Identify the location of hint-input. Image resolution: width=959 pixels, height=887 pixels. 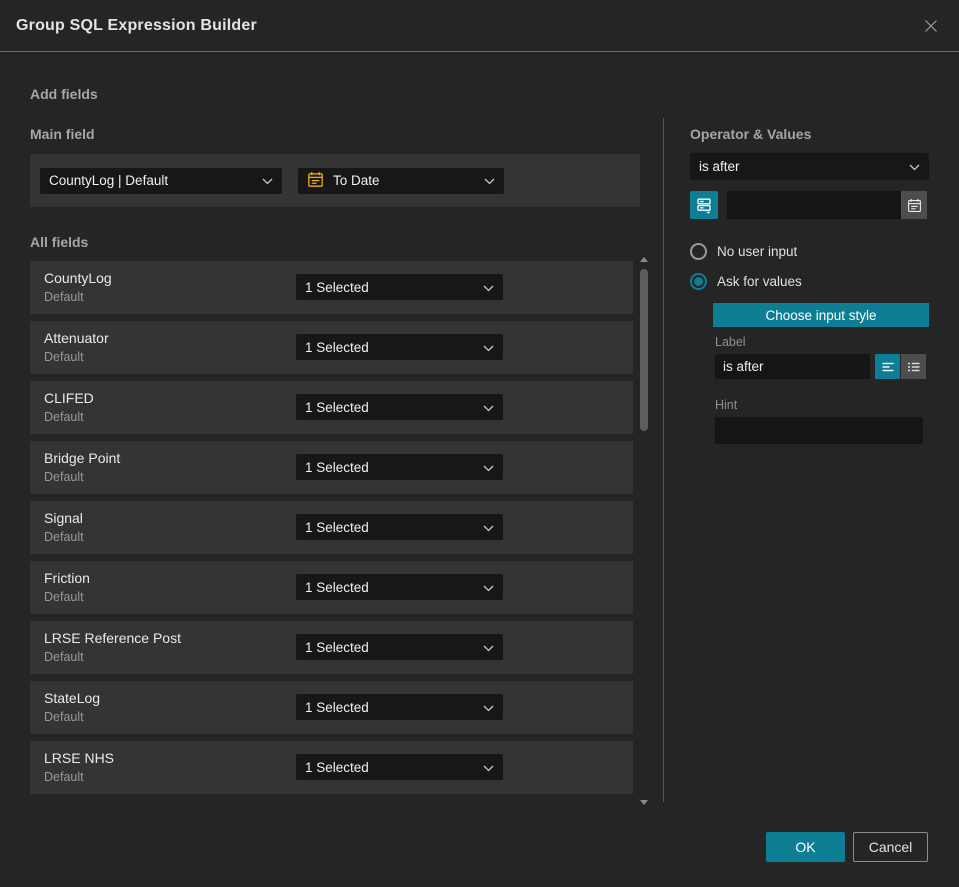
(819, 430).